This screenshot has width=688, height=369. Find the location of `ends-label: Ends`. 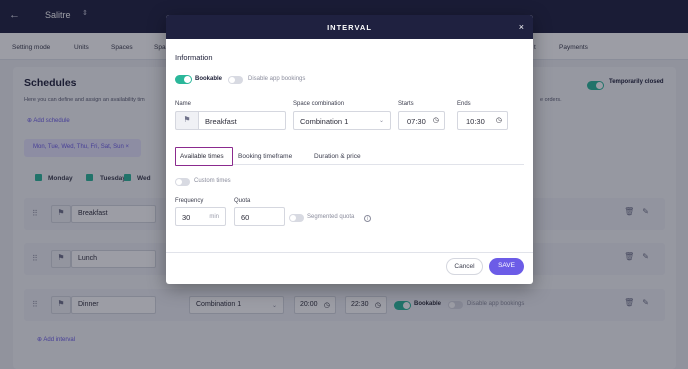

ends-label: Ends is located at coordinates (464, 104).